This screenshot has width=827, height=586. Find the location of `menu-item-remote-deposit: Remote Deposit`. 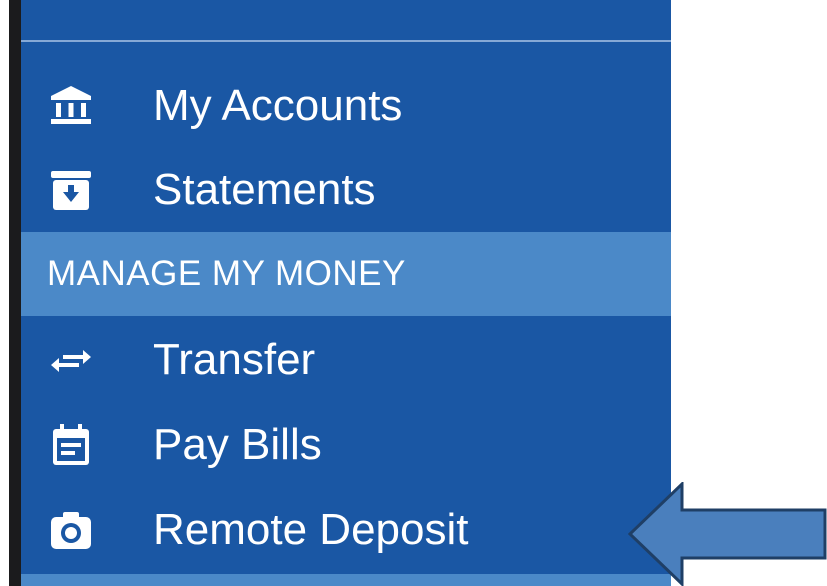

menu-item-remote-deposit: Remote Deposit is located at coordinates (346, 530).